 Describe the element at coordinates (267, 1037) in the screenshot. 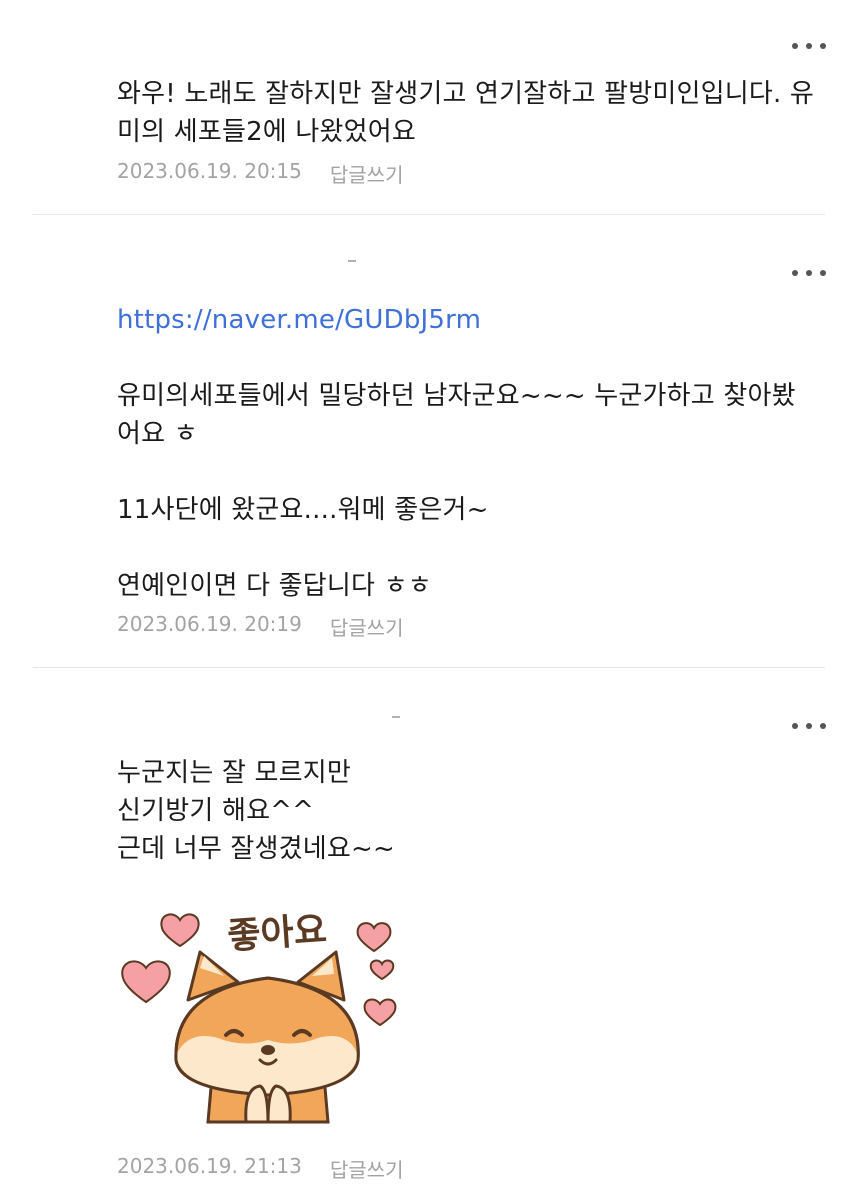

I see `shiba-dog-icon` at that location.